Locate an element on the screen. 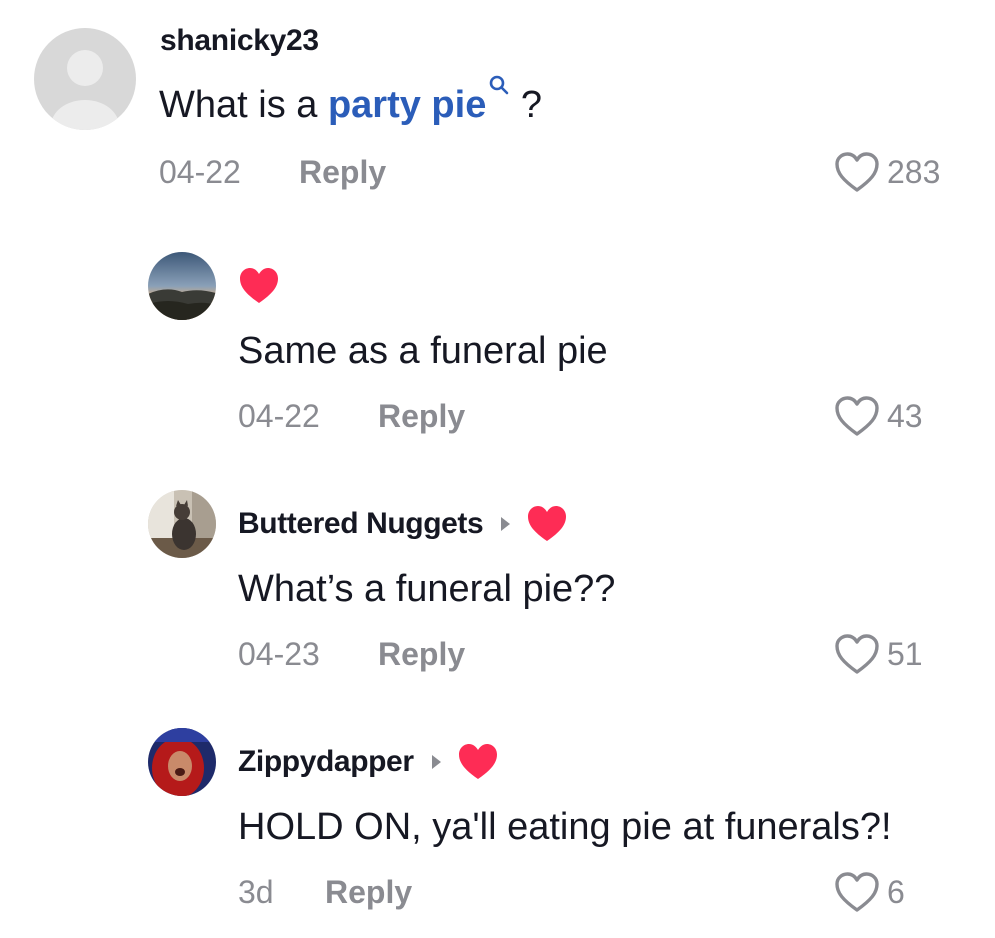 This screenshot has width=995, height=938. like-count: 6 is located at coordinates (896, 891).